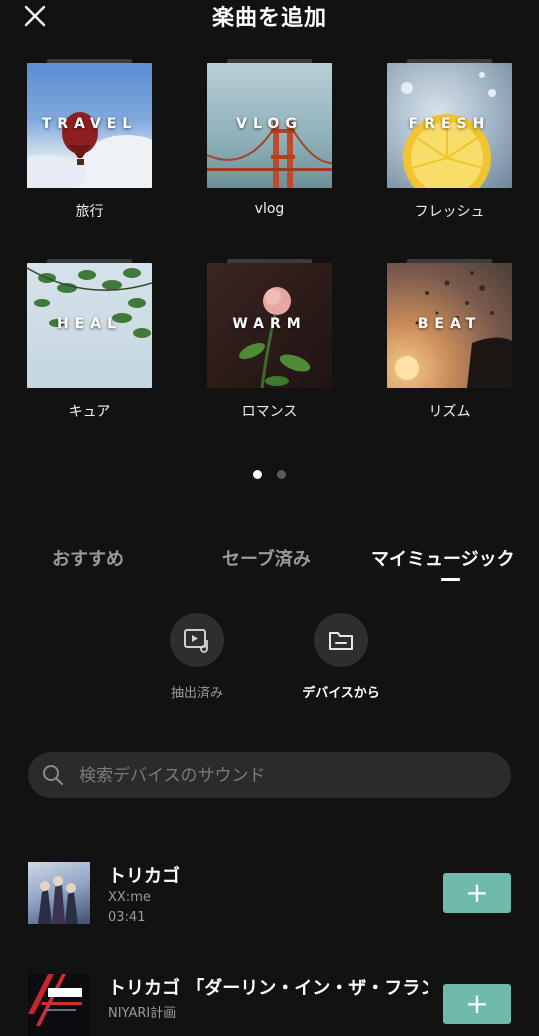 This screenshot has height=1036, width=539. I want to click on category-label: キュア, so click(89, 412).